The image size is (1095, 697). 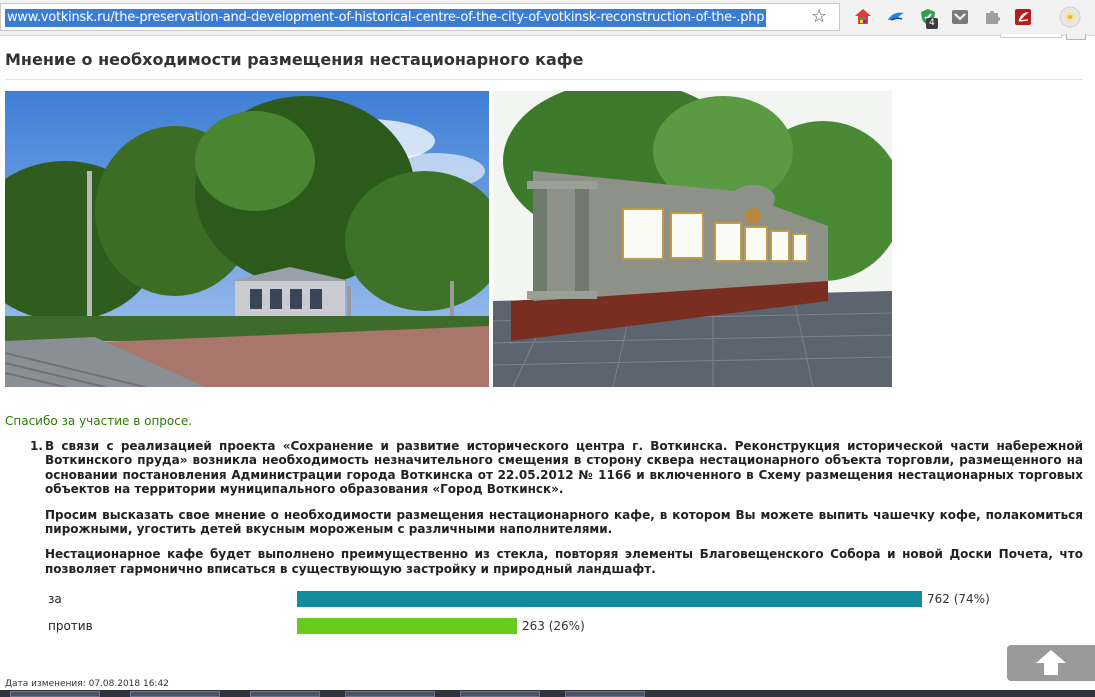 I want to click on mail-extension-icon, so click(x=960, y=17).